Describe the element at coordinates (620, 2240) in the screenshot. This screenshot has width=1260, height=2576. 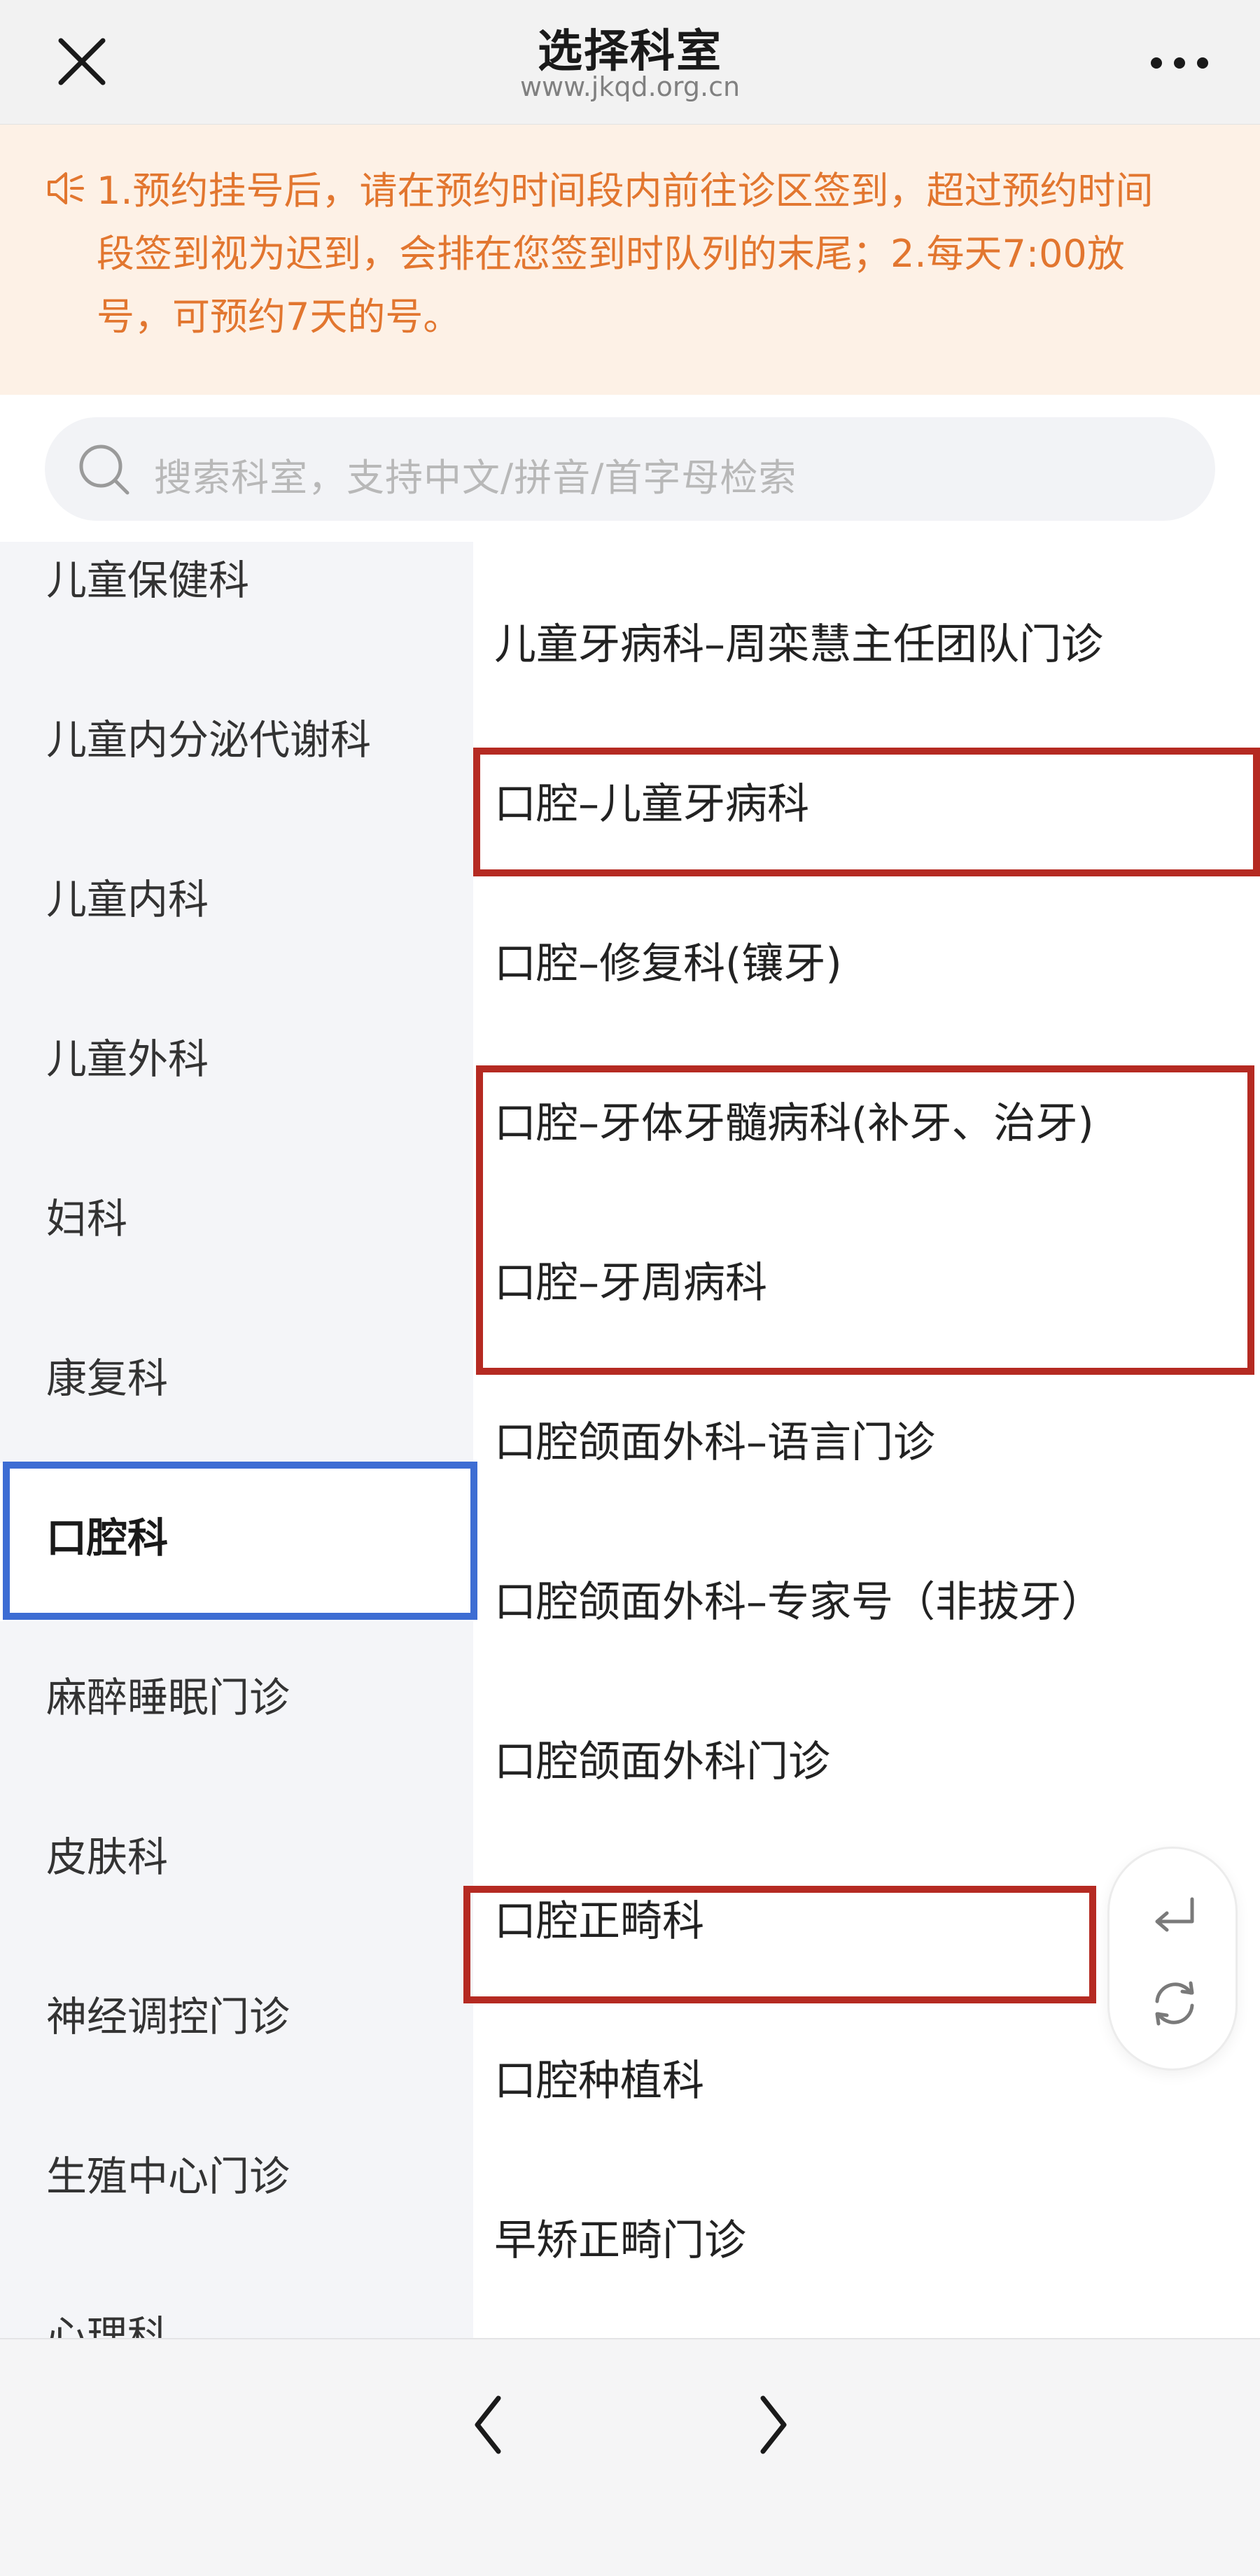
I see `department-label: 早矫正畸门诊` at that location.